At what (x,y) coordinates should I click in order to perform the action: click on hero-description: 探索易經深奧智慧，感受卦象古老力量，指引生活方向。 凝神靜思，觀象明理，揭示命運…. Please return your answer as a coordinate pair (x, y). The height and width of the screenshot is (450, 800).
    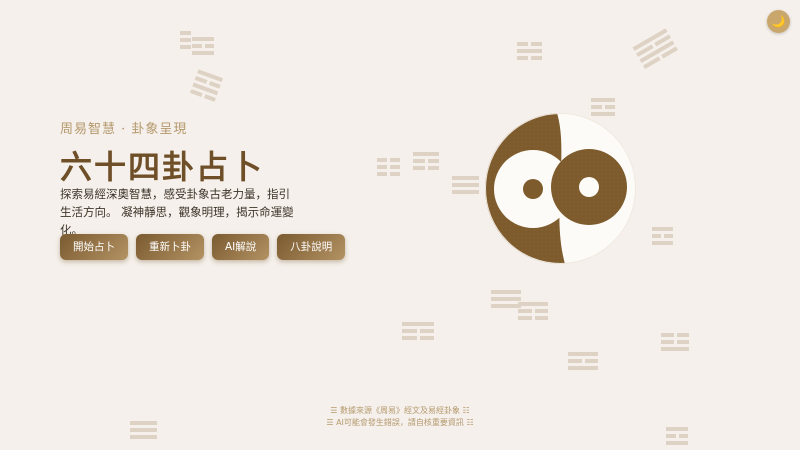
    Looking at the image, I should click on (177, 212).